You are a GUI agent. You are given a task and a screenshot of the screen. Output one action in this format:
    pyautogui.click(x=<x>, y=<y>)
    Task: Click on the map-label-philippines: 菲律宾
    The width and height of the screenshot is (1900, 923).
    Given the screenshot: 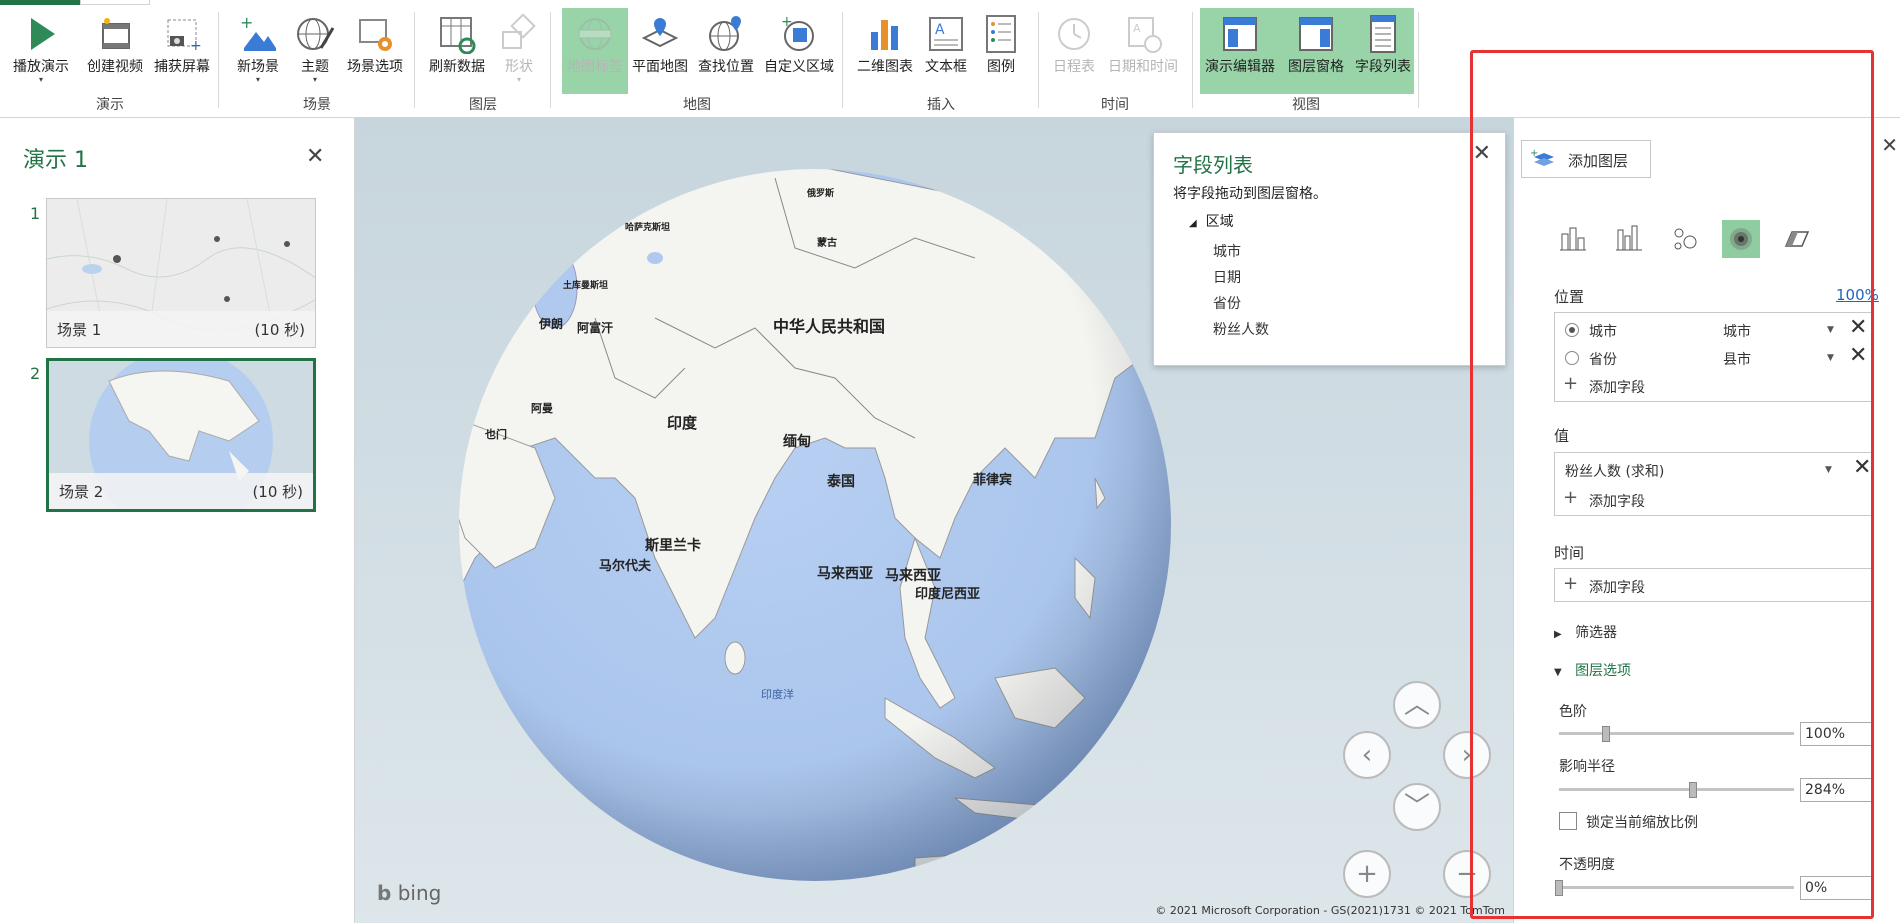 What is the action you would take?
    pyautogui.click(x=992, y=480)
    